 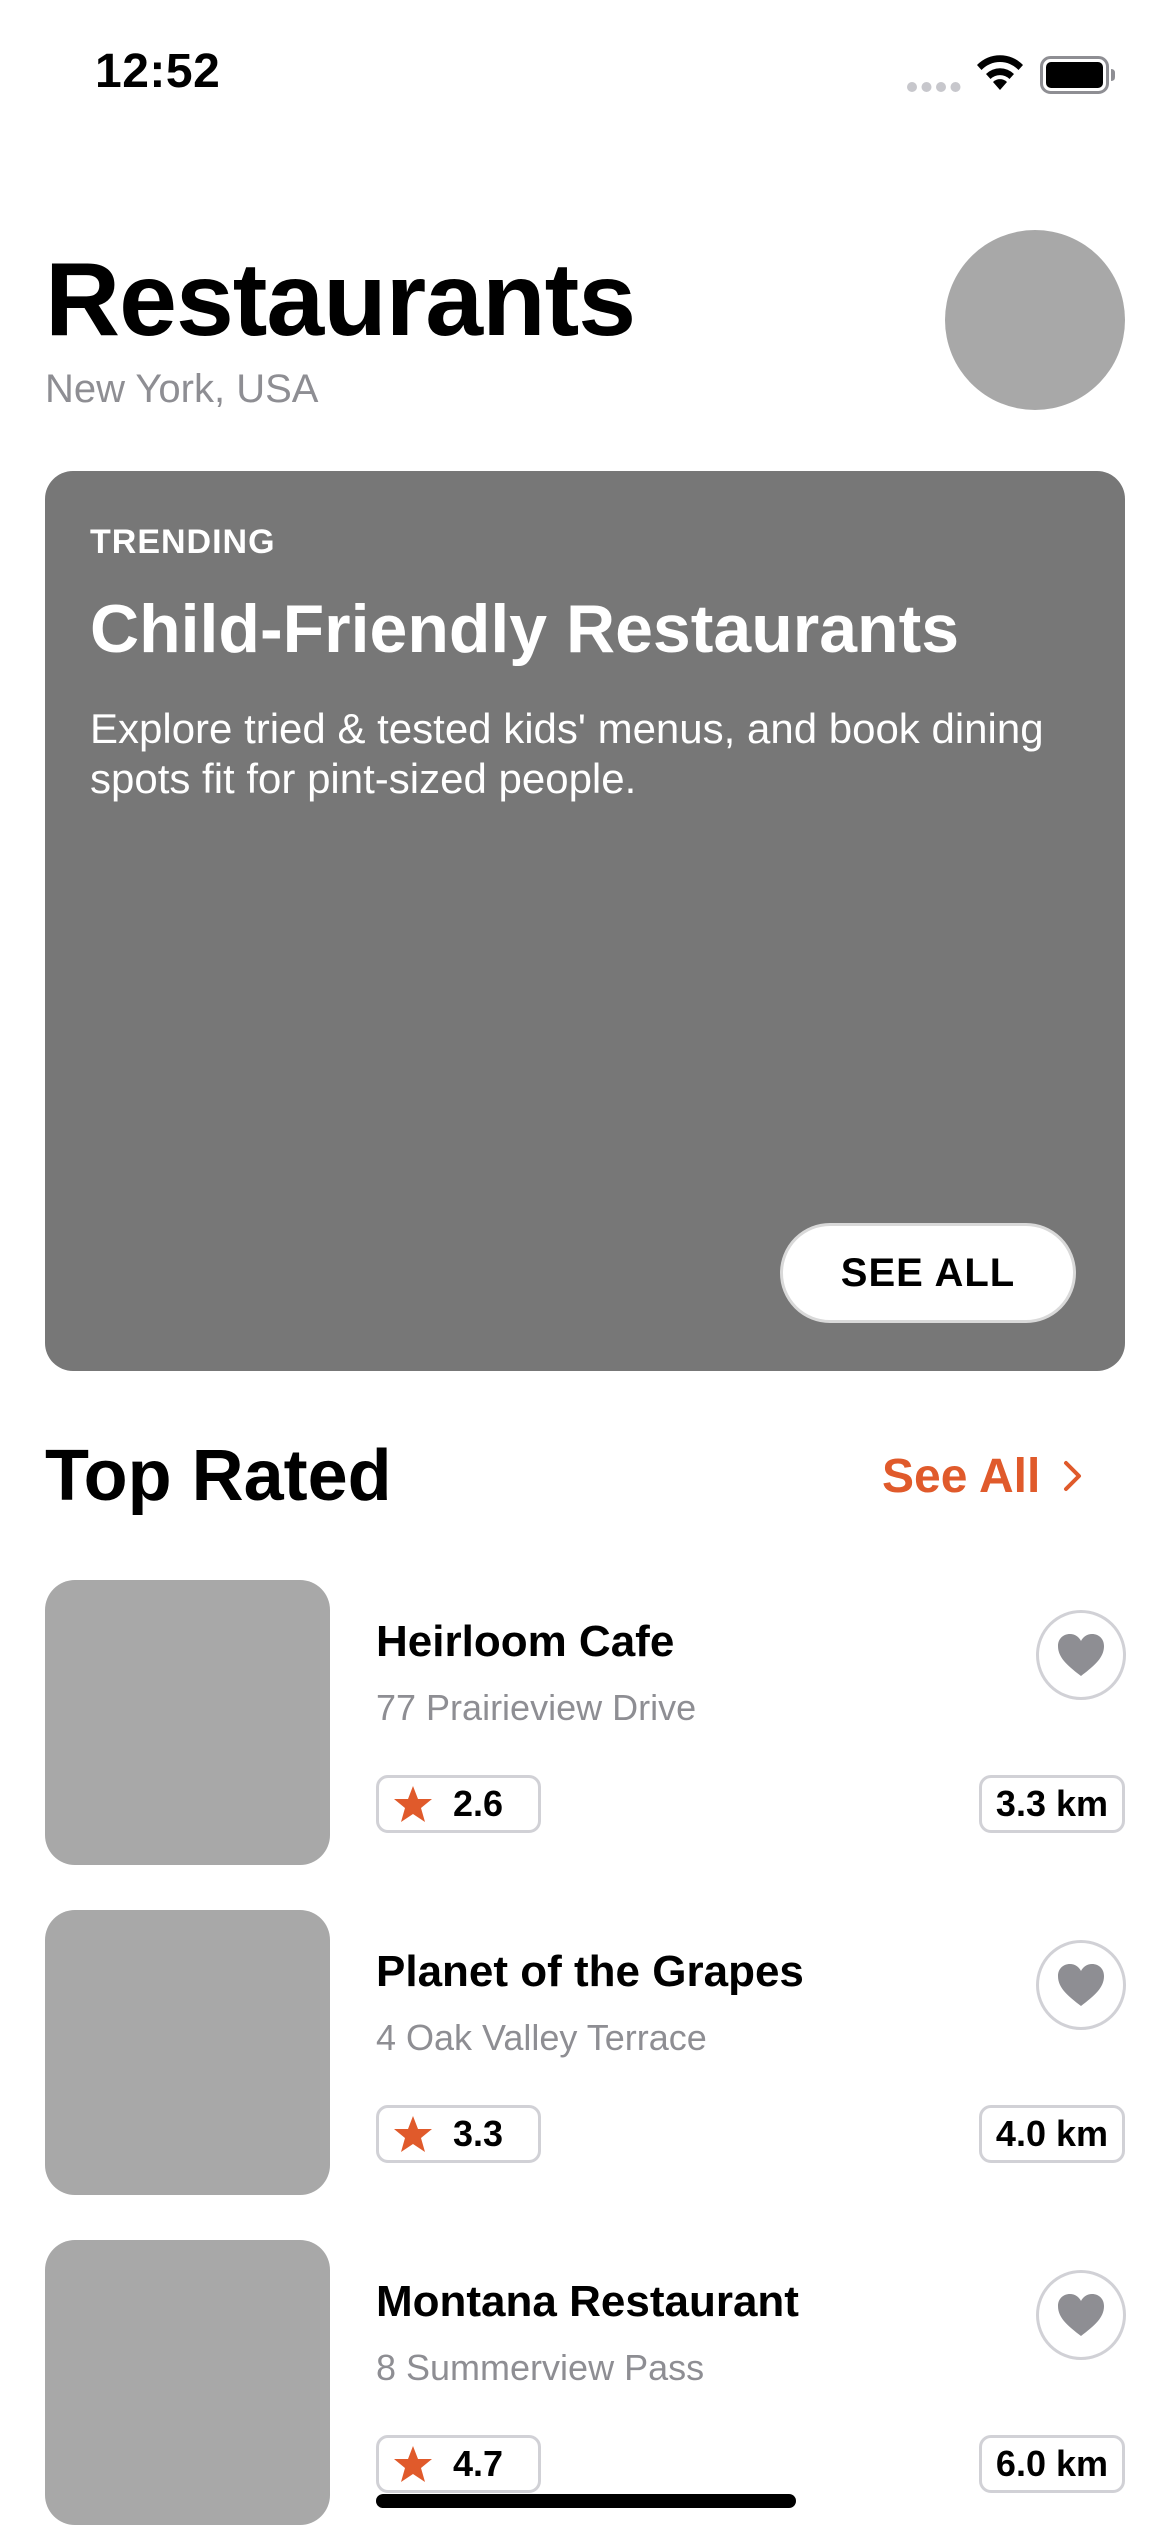 What do you see at coordinates (340, 300) in the screenshot?
I see `page-title: Restaurants` at bounding box center [340, 300].